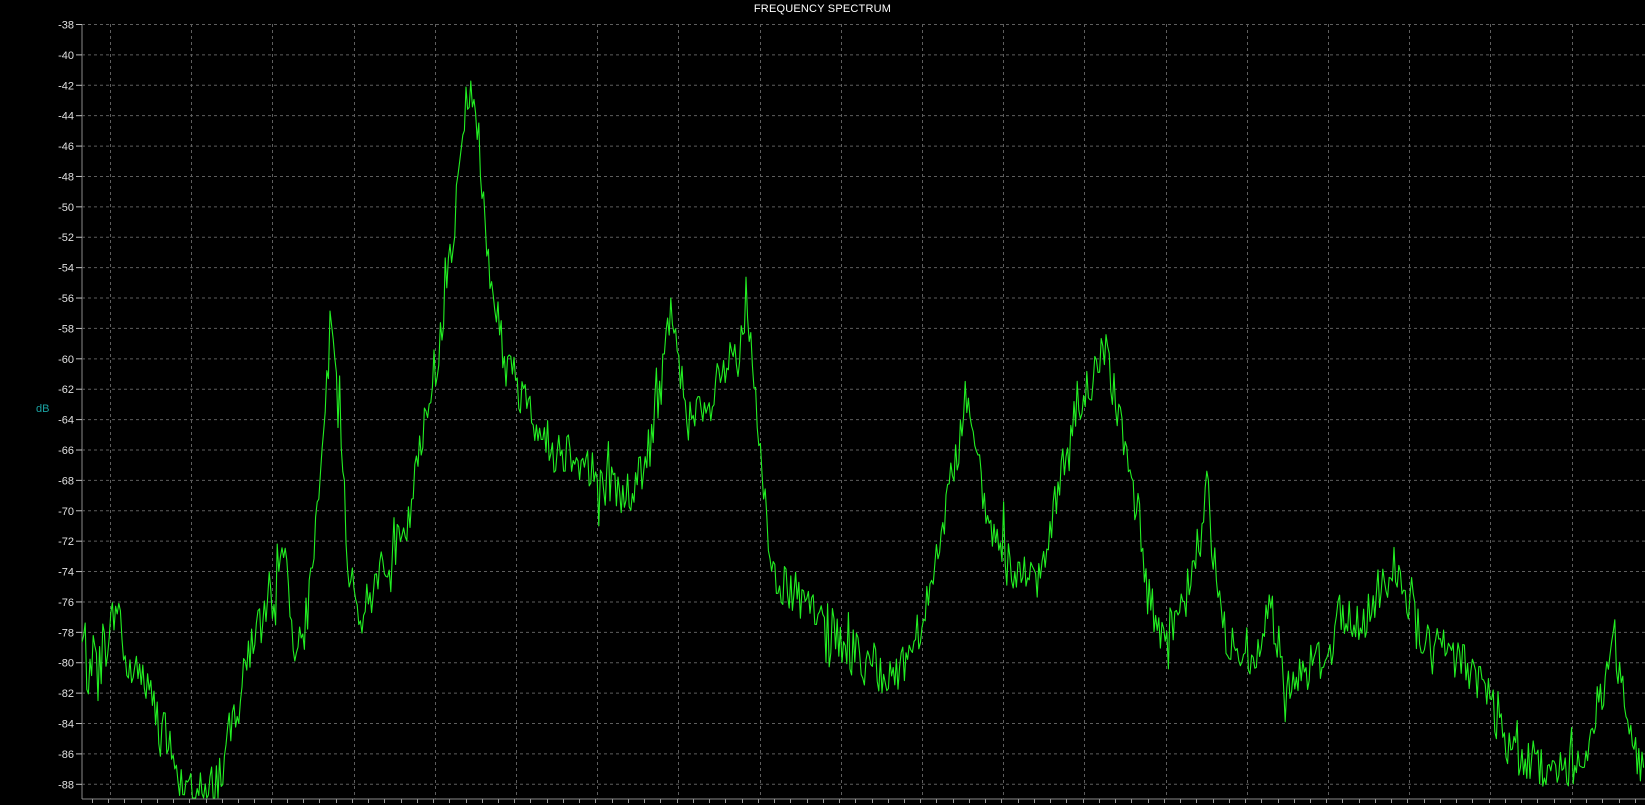 The height and width of the screenshot is (805, 1645). I want to click on y-tick-label: -74, so click(66, 573).